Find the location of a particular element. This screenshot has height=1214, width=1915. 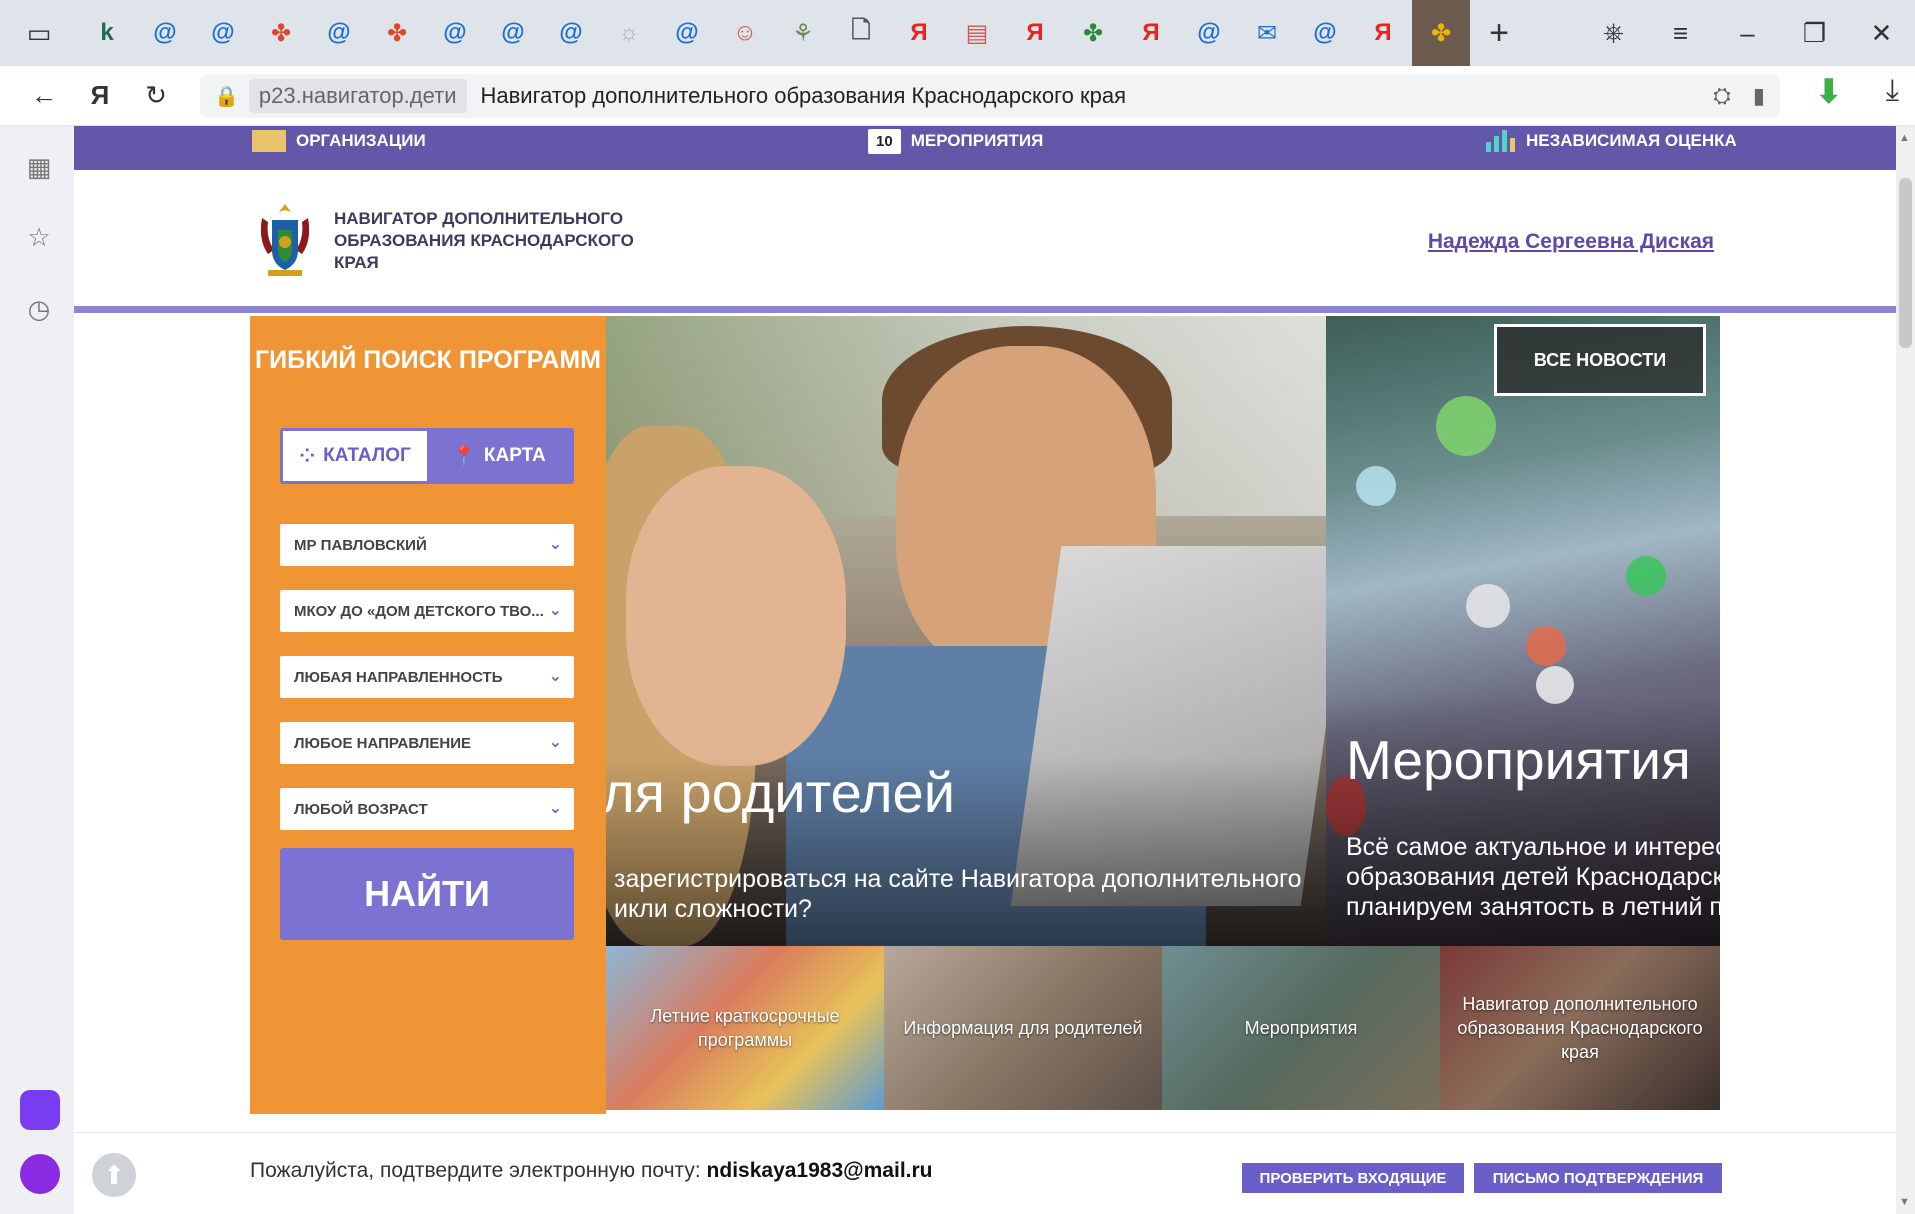

yandex-button: Я is located at coordinates (100, 96).